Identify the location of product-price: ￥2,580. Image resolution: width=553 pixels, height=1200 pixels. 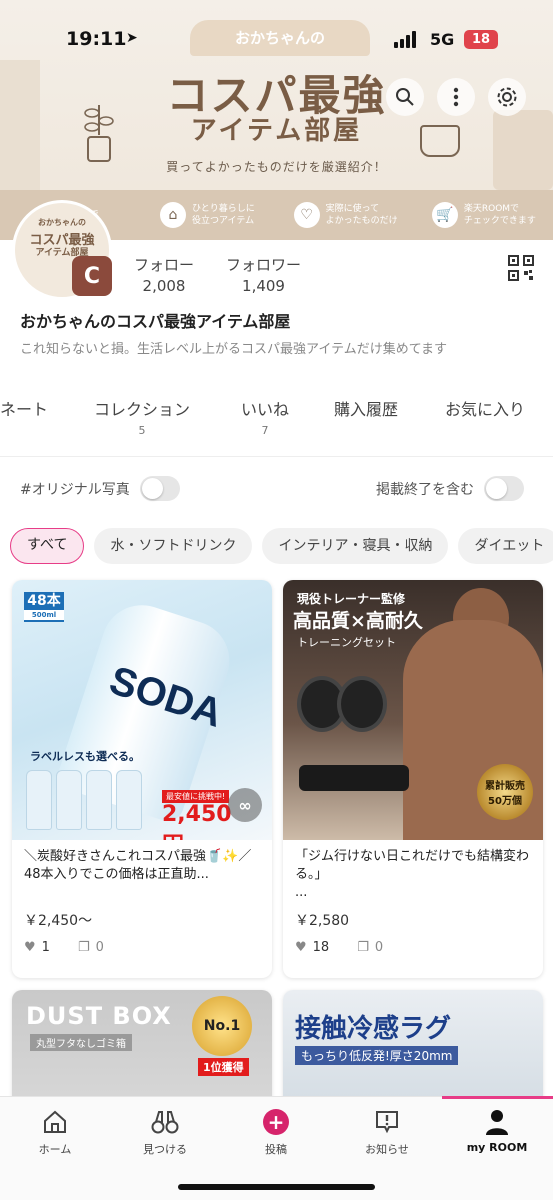
(322, 921).